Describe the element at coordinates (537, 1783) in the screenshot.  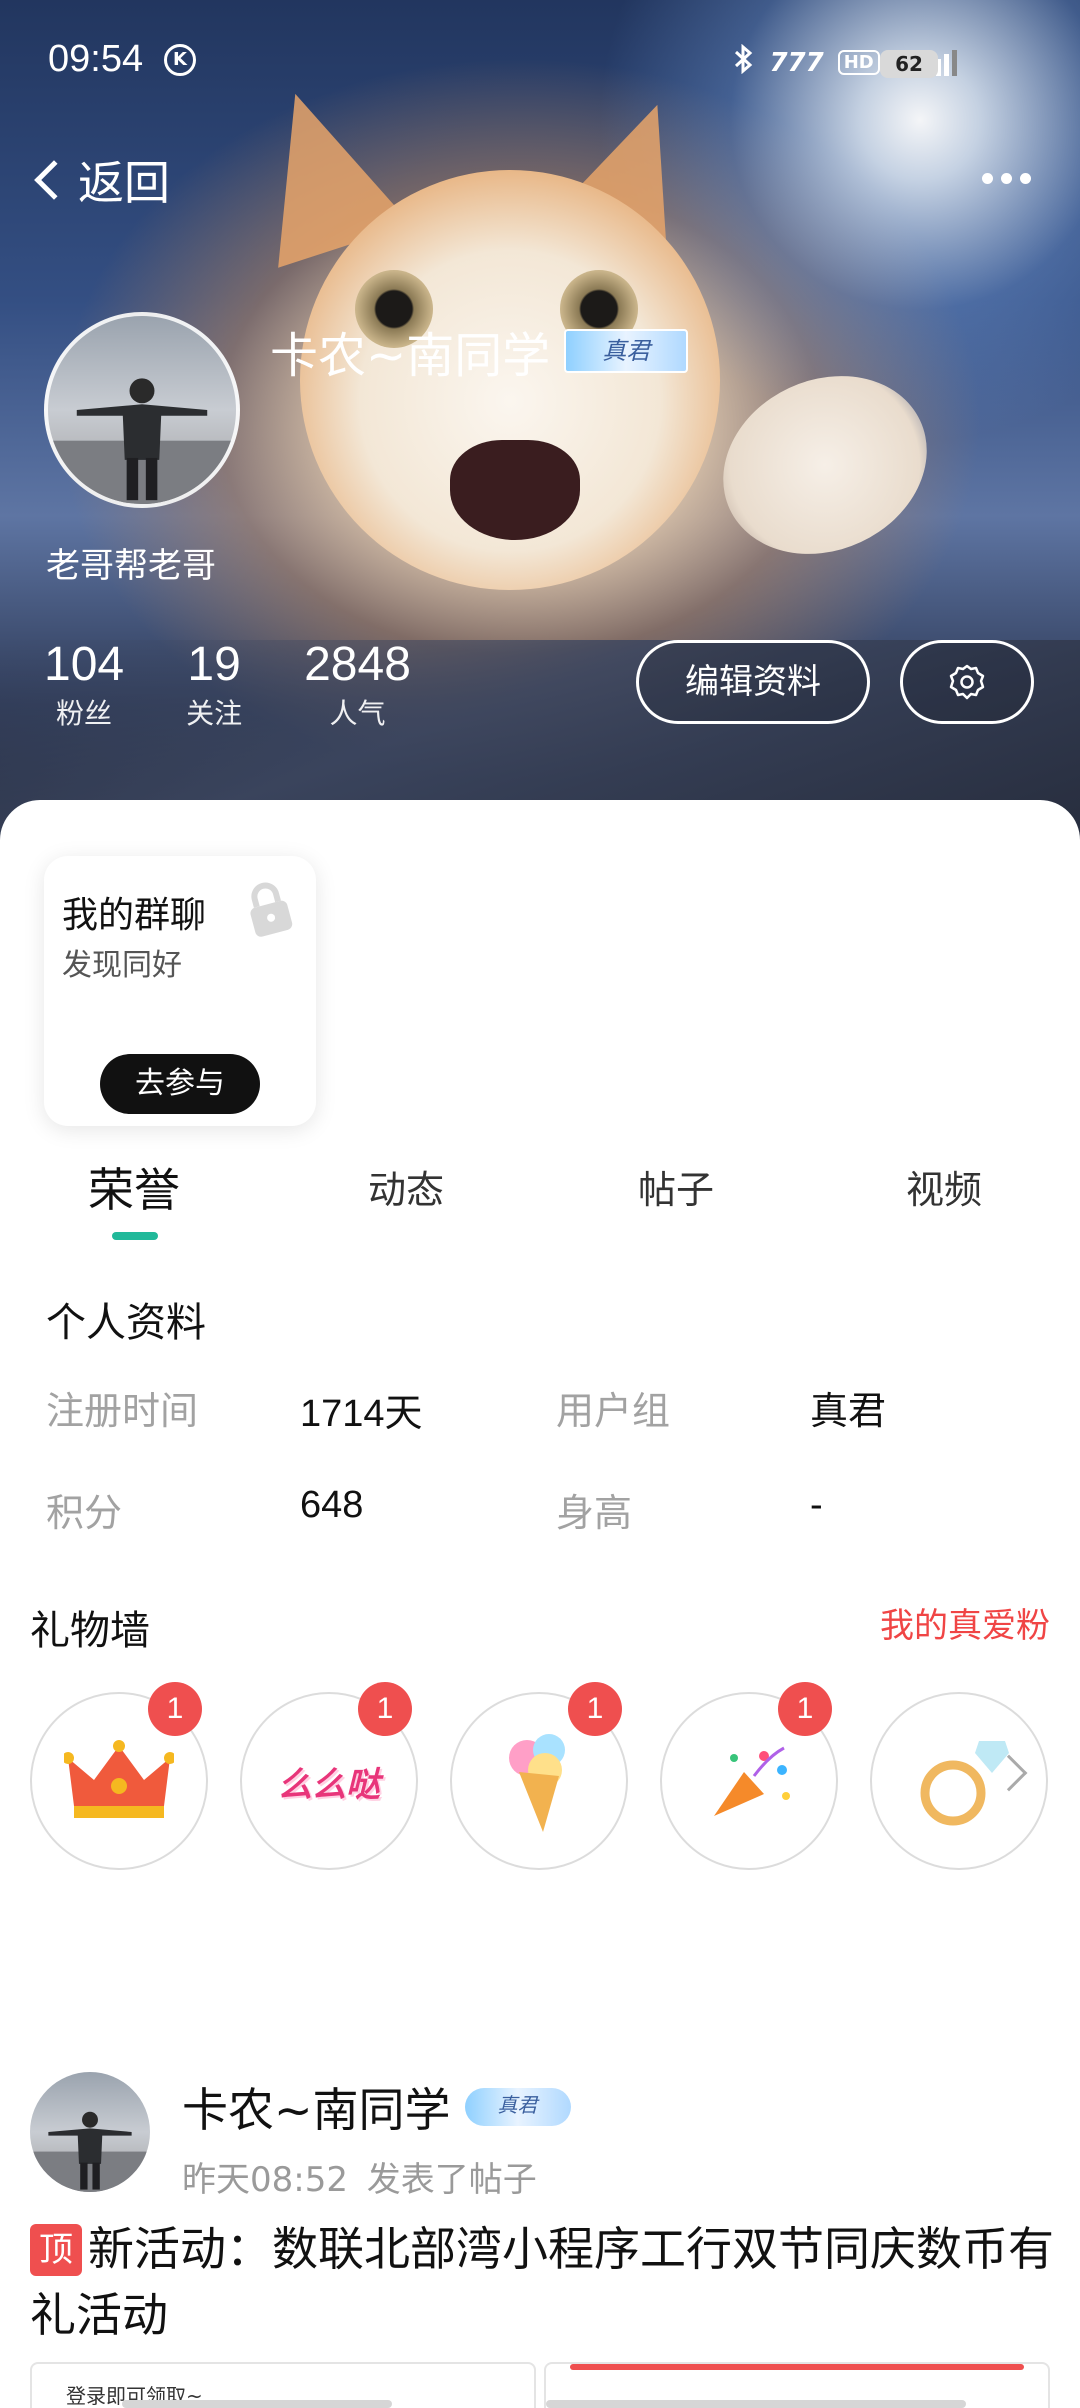
I see `ice-cream-icon` at that location.